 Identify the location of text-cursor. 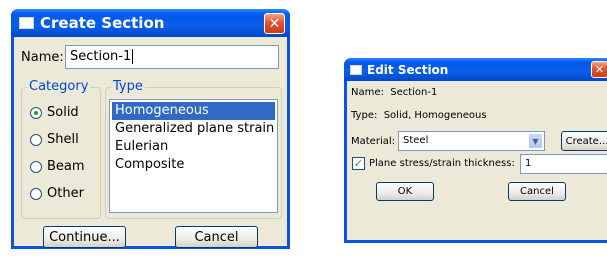
(133, 56).